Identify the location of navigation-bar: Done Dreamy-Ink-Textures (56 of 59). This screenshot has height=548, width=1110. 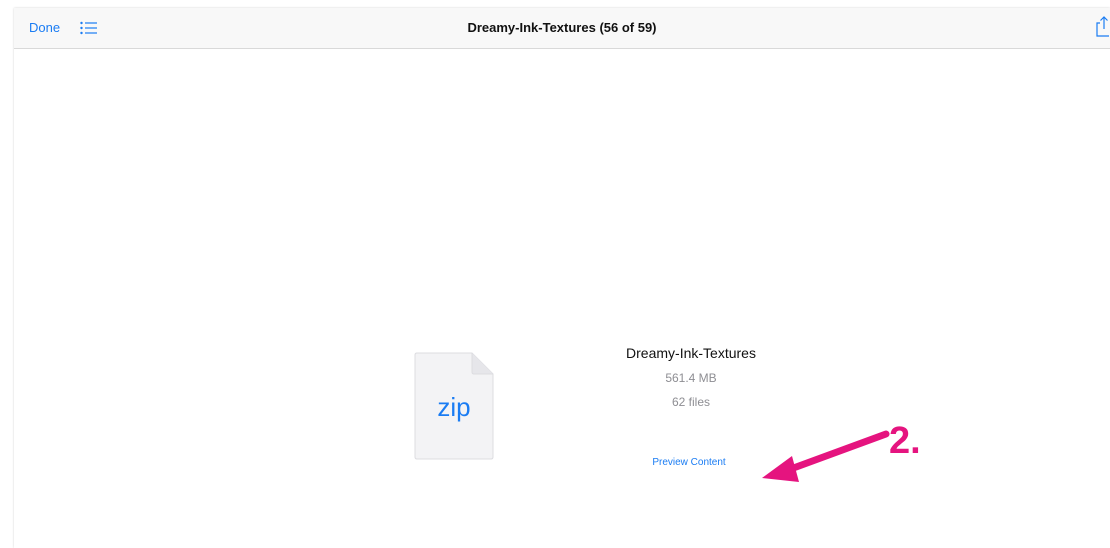
(562, 28).